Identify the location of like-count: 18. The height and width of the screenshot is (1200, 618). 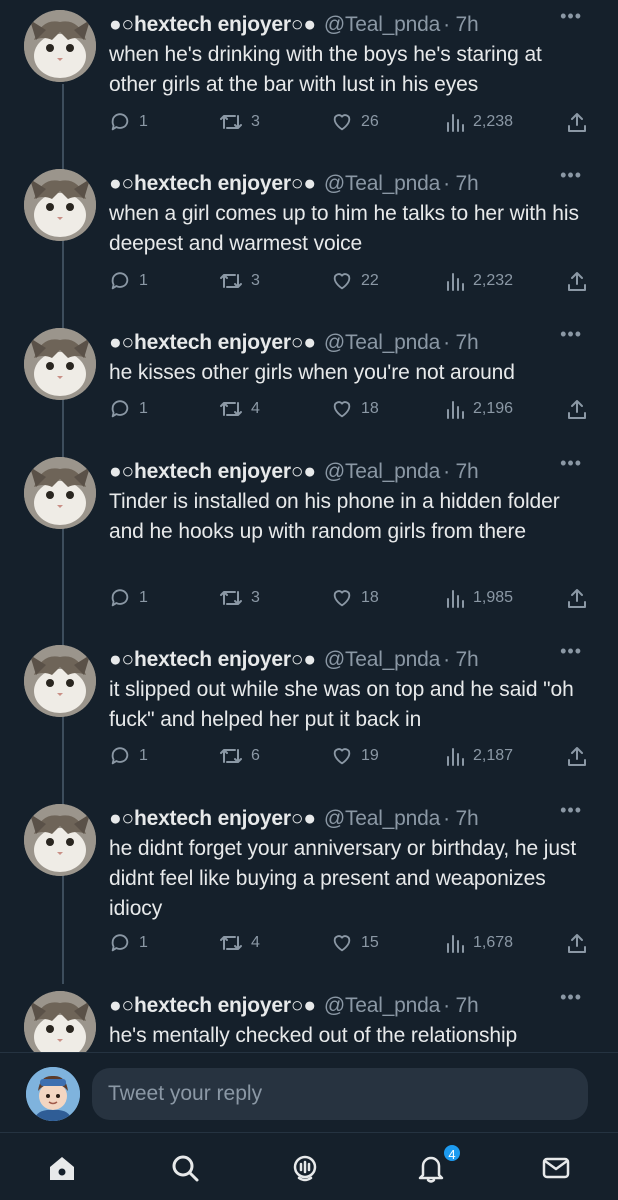
(370, 597).